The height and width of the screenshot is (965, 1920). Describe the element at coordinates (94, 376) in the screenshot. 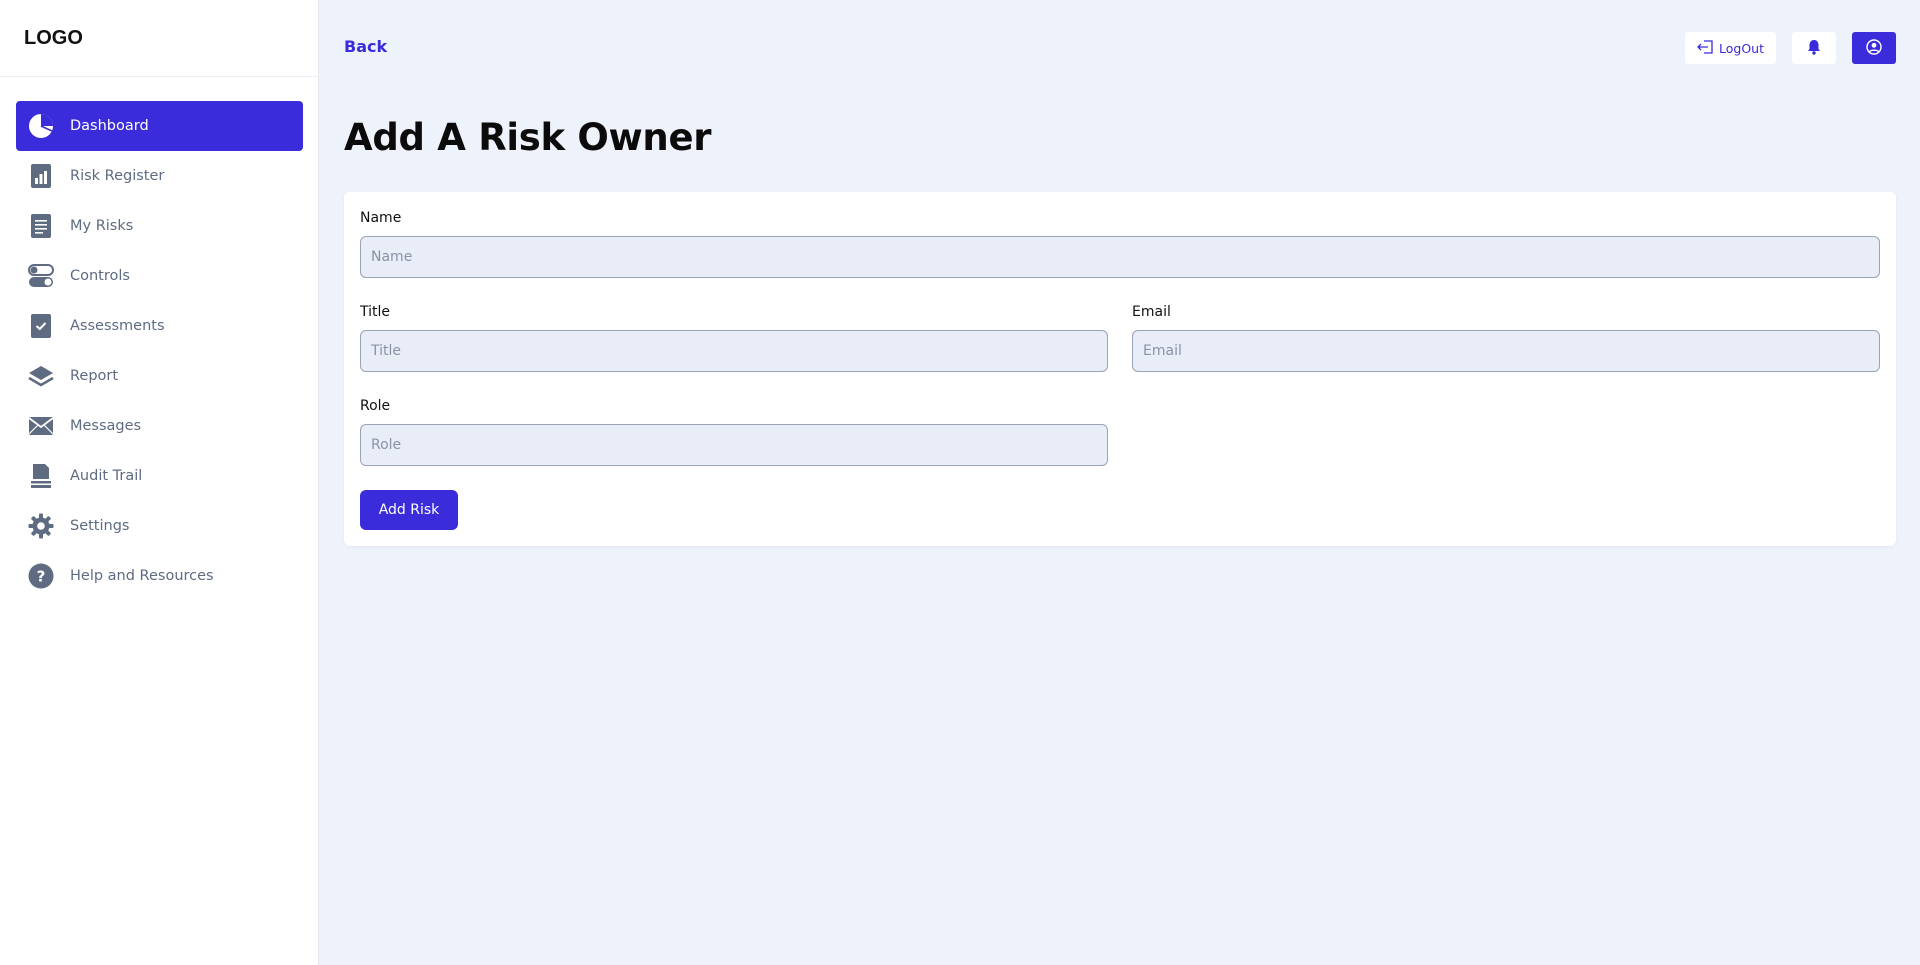

I see `sidebar-item-label: Report` at that location.